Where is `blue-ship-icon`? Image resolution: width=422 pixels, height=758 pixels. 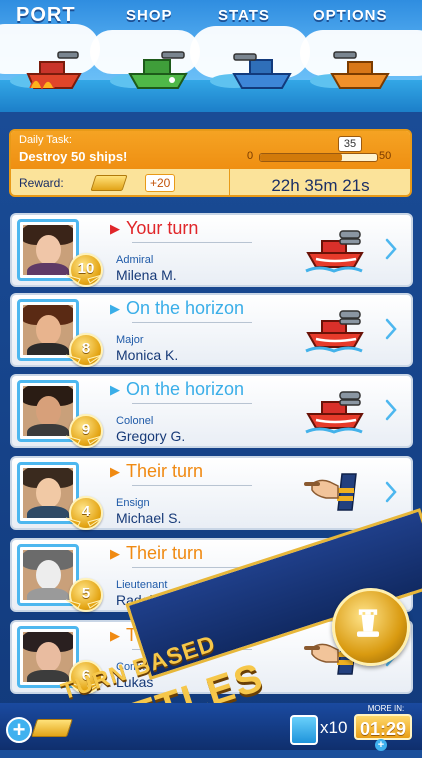
blue-ship-icon is located at coordinates (262, 71).